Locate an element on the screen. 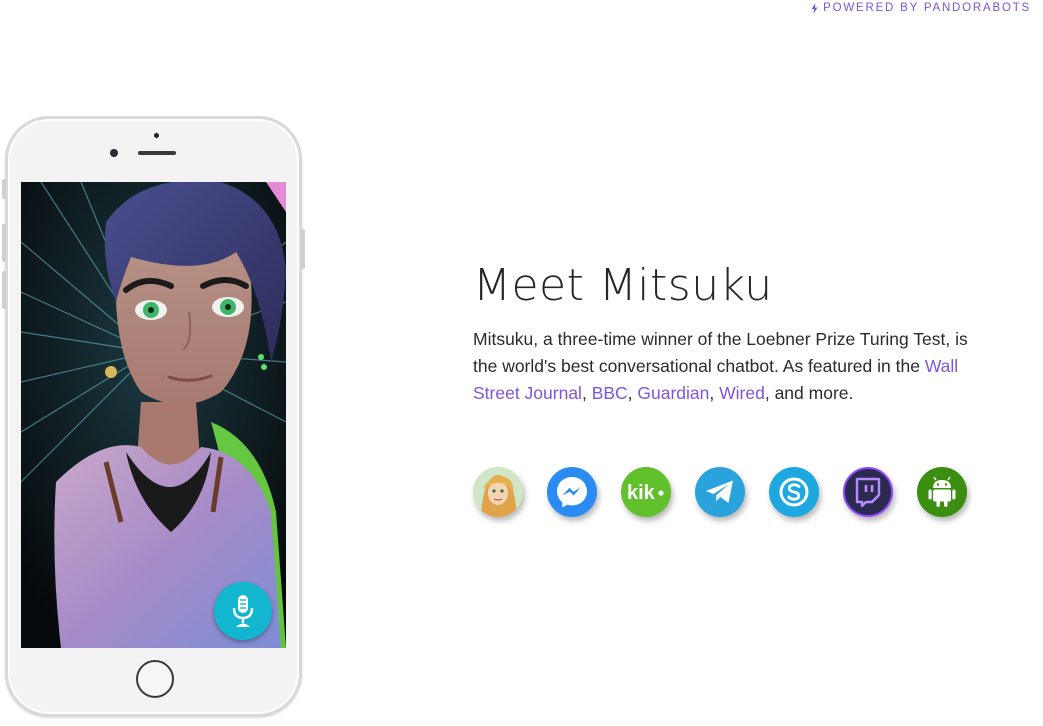 This screenshot has width=1043, height=726. telegram-icon is located at coordinates (719, 491).